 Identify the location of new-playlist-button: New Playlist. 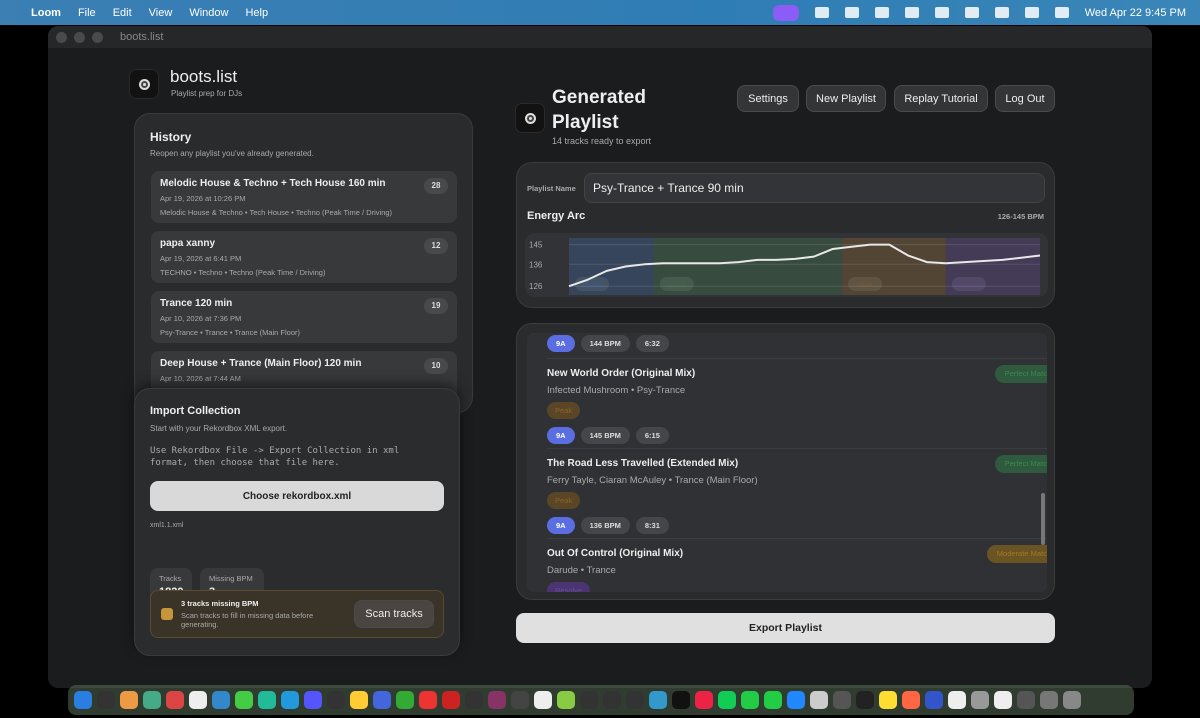
(846, 98).